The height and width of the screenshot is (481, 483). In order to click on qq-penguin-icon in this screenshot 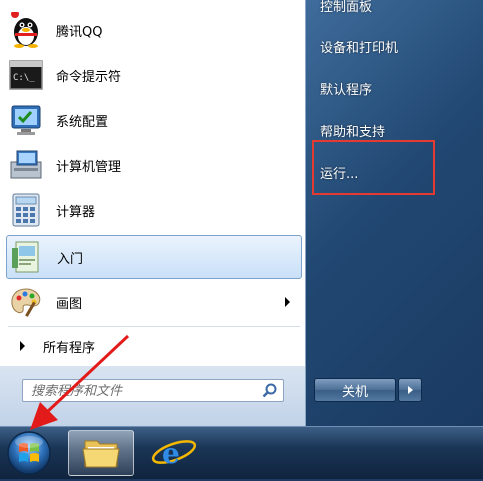, I will do `click(26, 30)`.